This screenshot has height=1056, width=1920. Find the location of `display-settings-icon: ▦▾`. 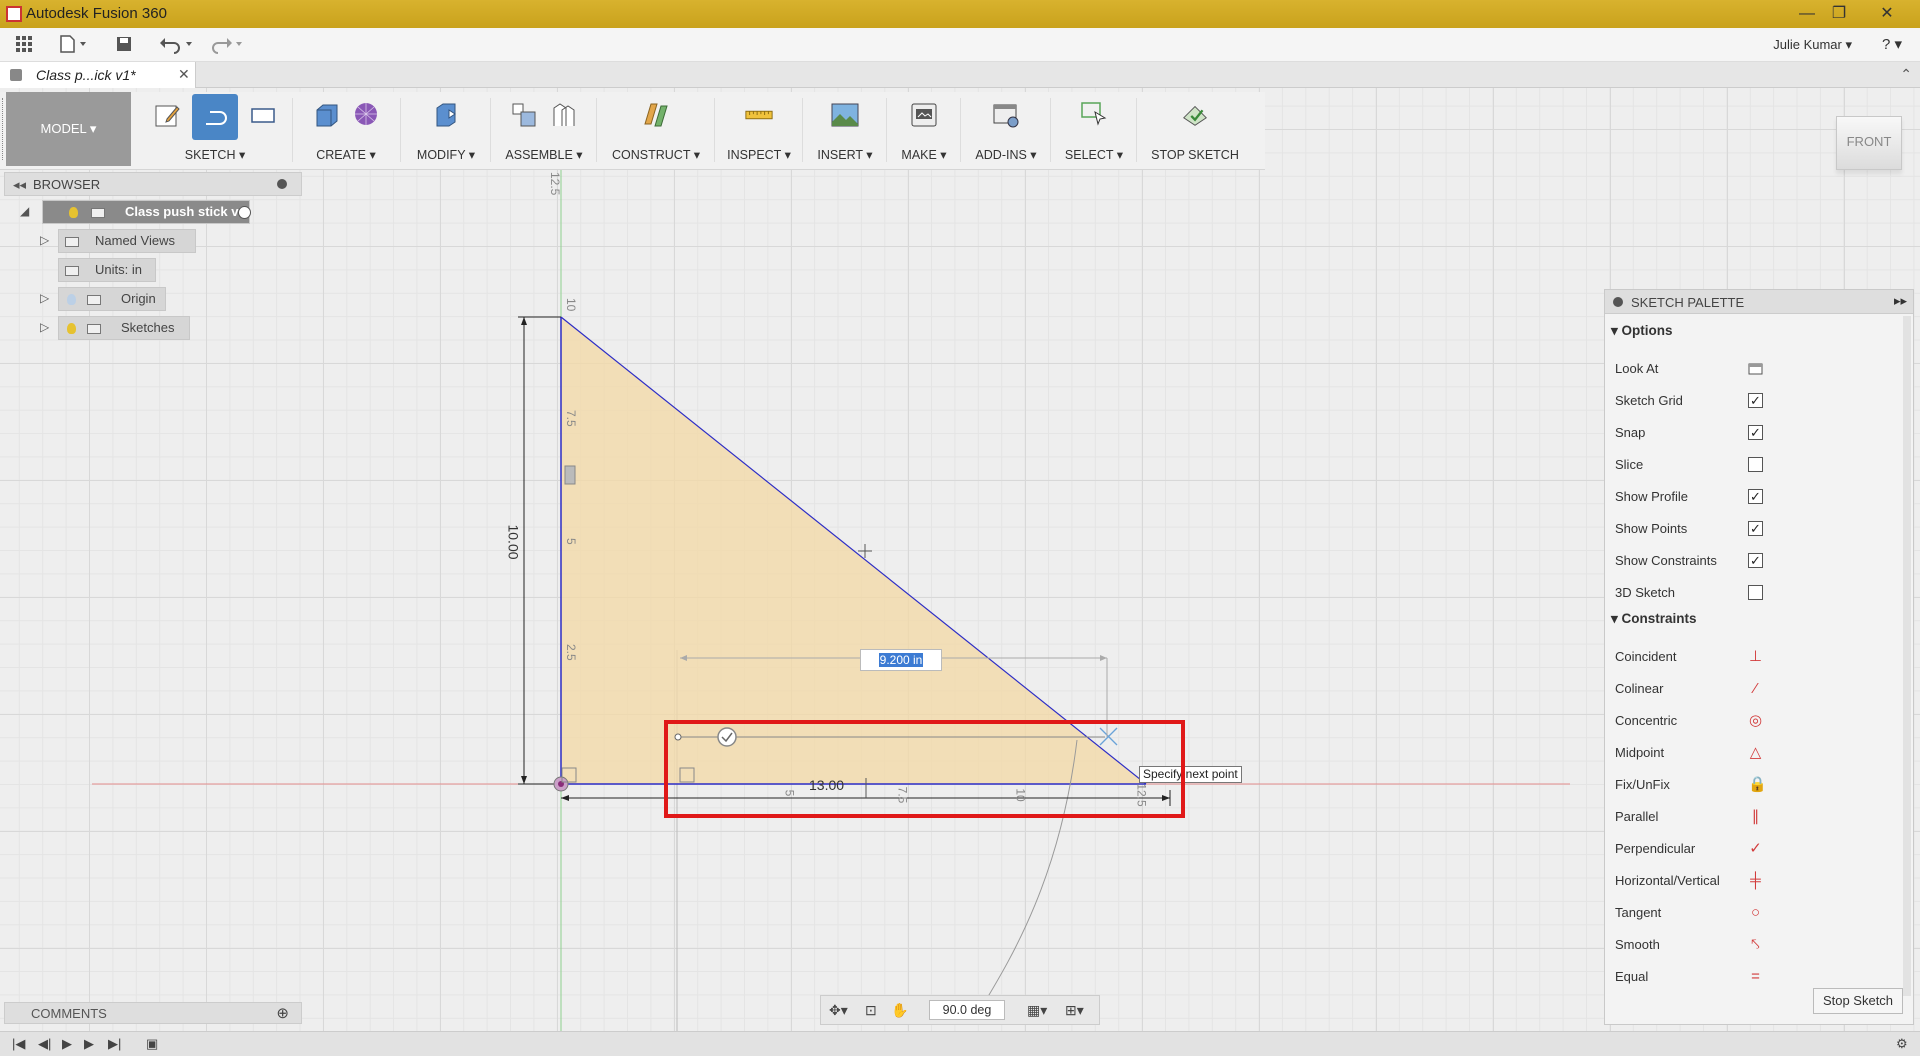

display-settings-icon: ▦▾ is located at coordinates (1037, 1010).